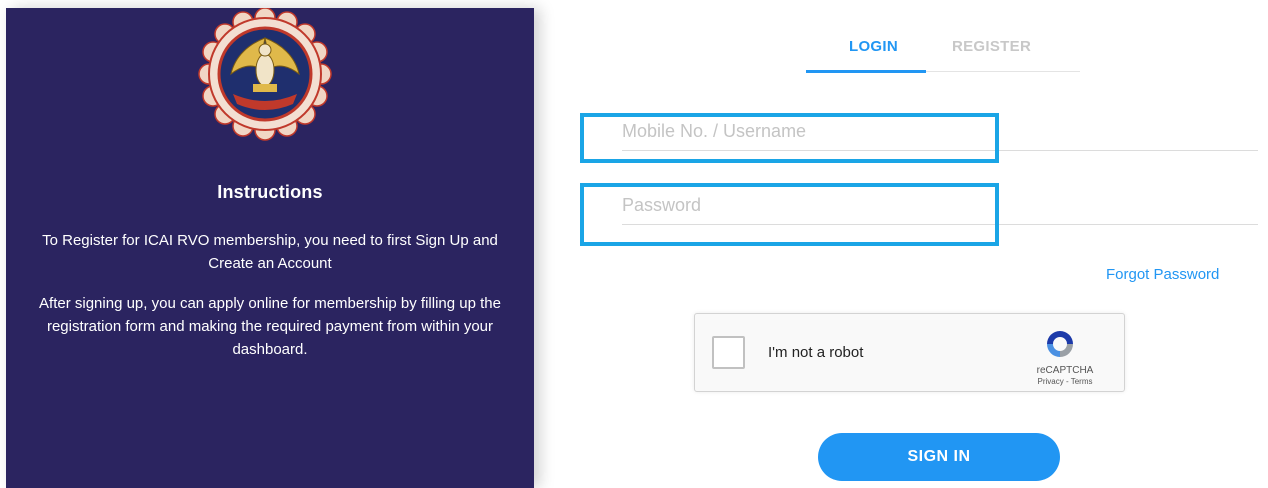  What do you see at coordinates (991, 46) in the screenshot?
I see `tab-register: REGISTER` at bounding box center [991, 46].